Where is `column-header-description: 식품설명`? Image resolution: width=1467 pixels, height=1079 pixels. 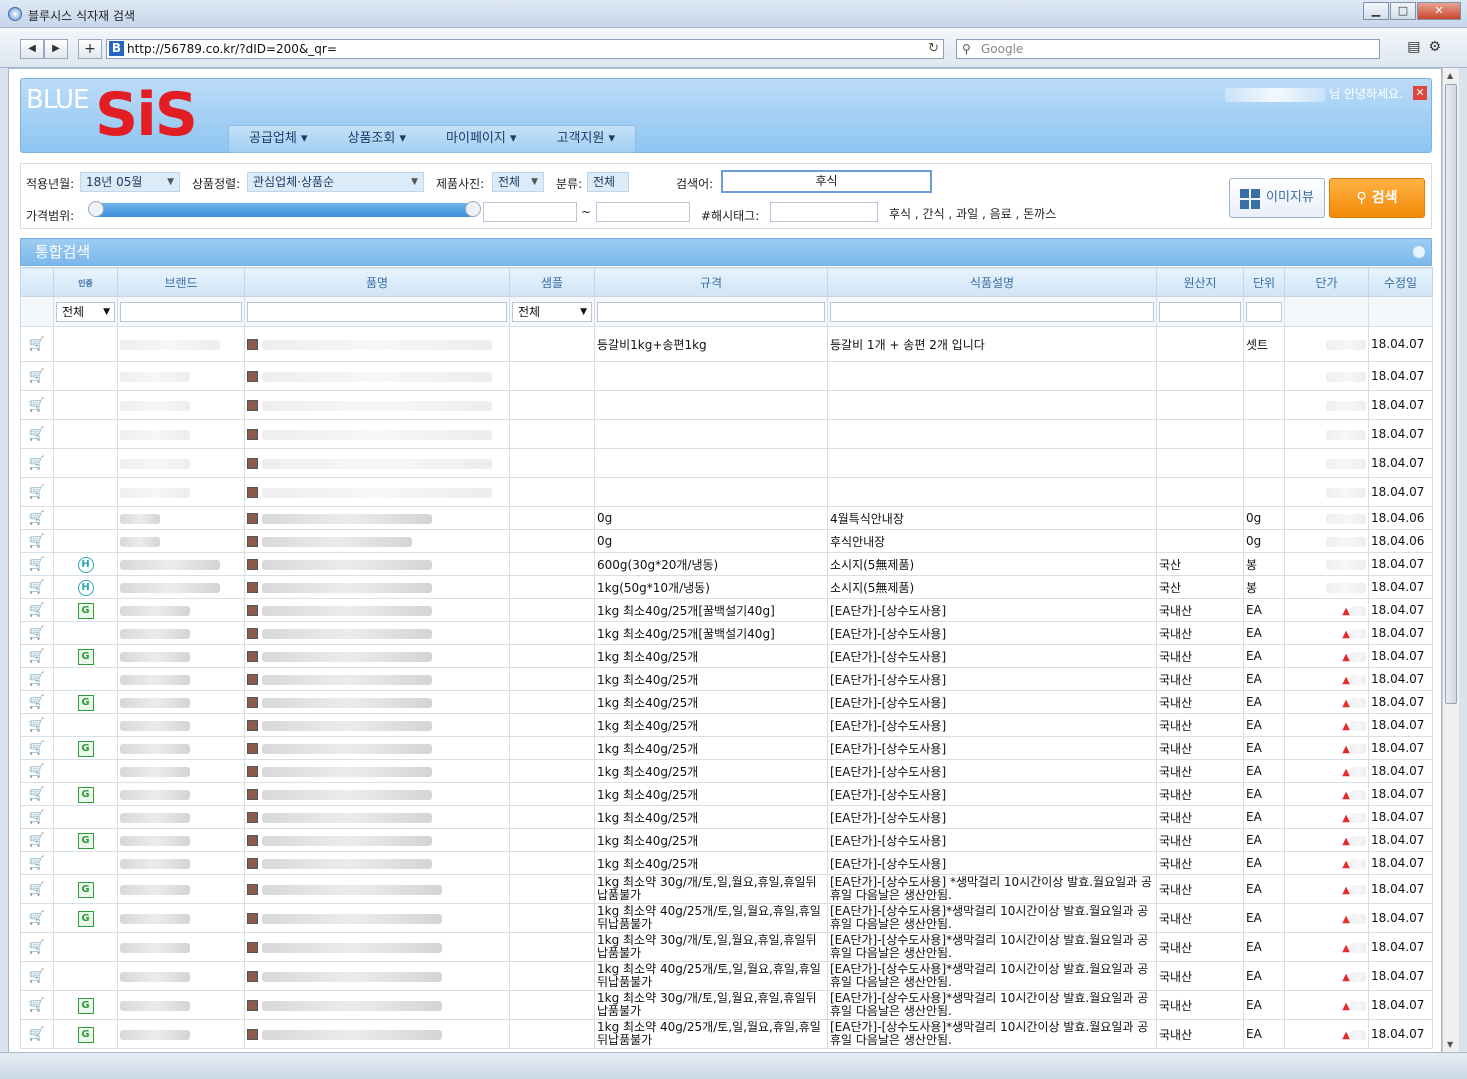 column-header-description: 식품설명 is located at coordinates (992, 282).